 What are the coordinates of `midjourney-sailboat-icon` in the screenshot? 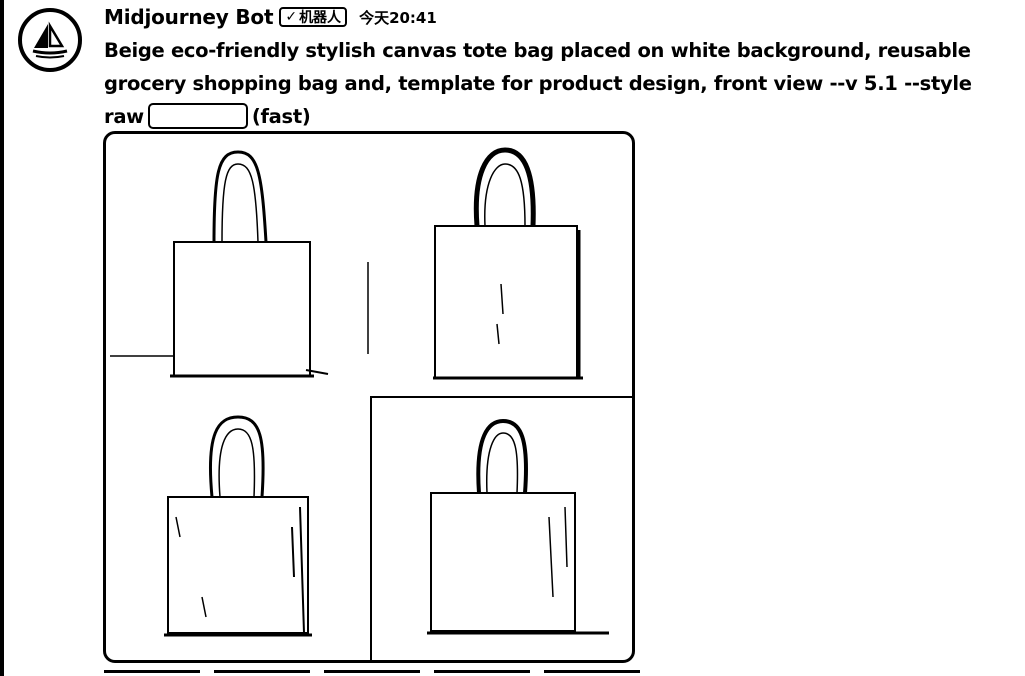 It's located at (50, 40).